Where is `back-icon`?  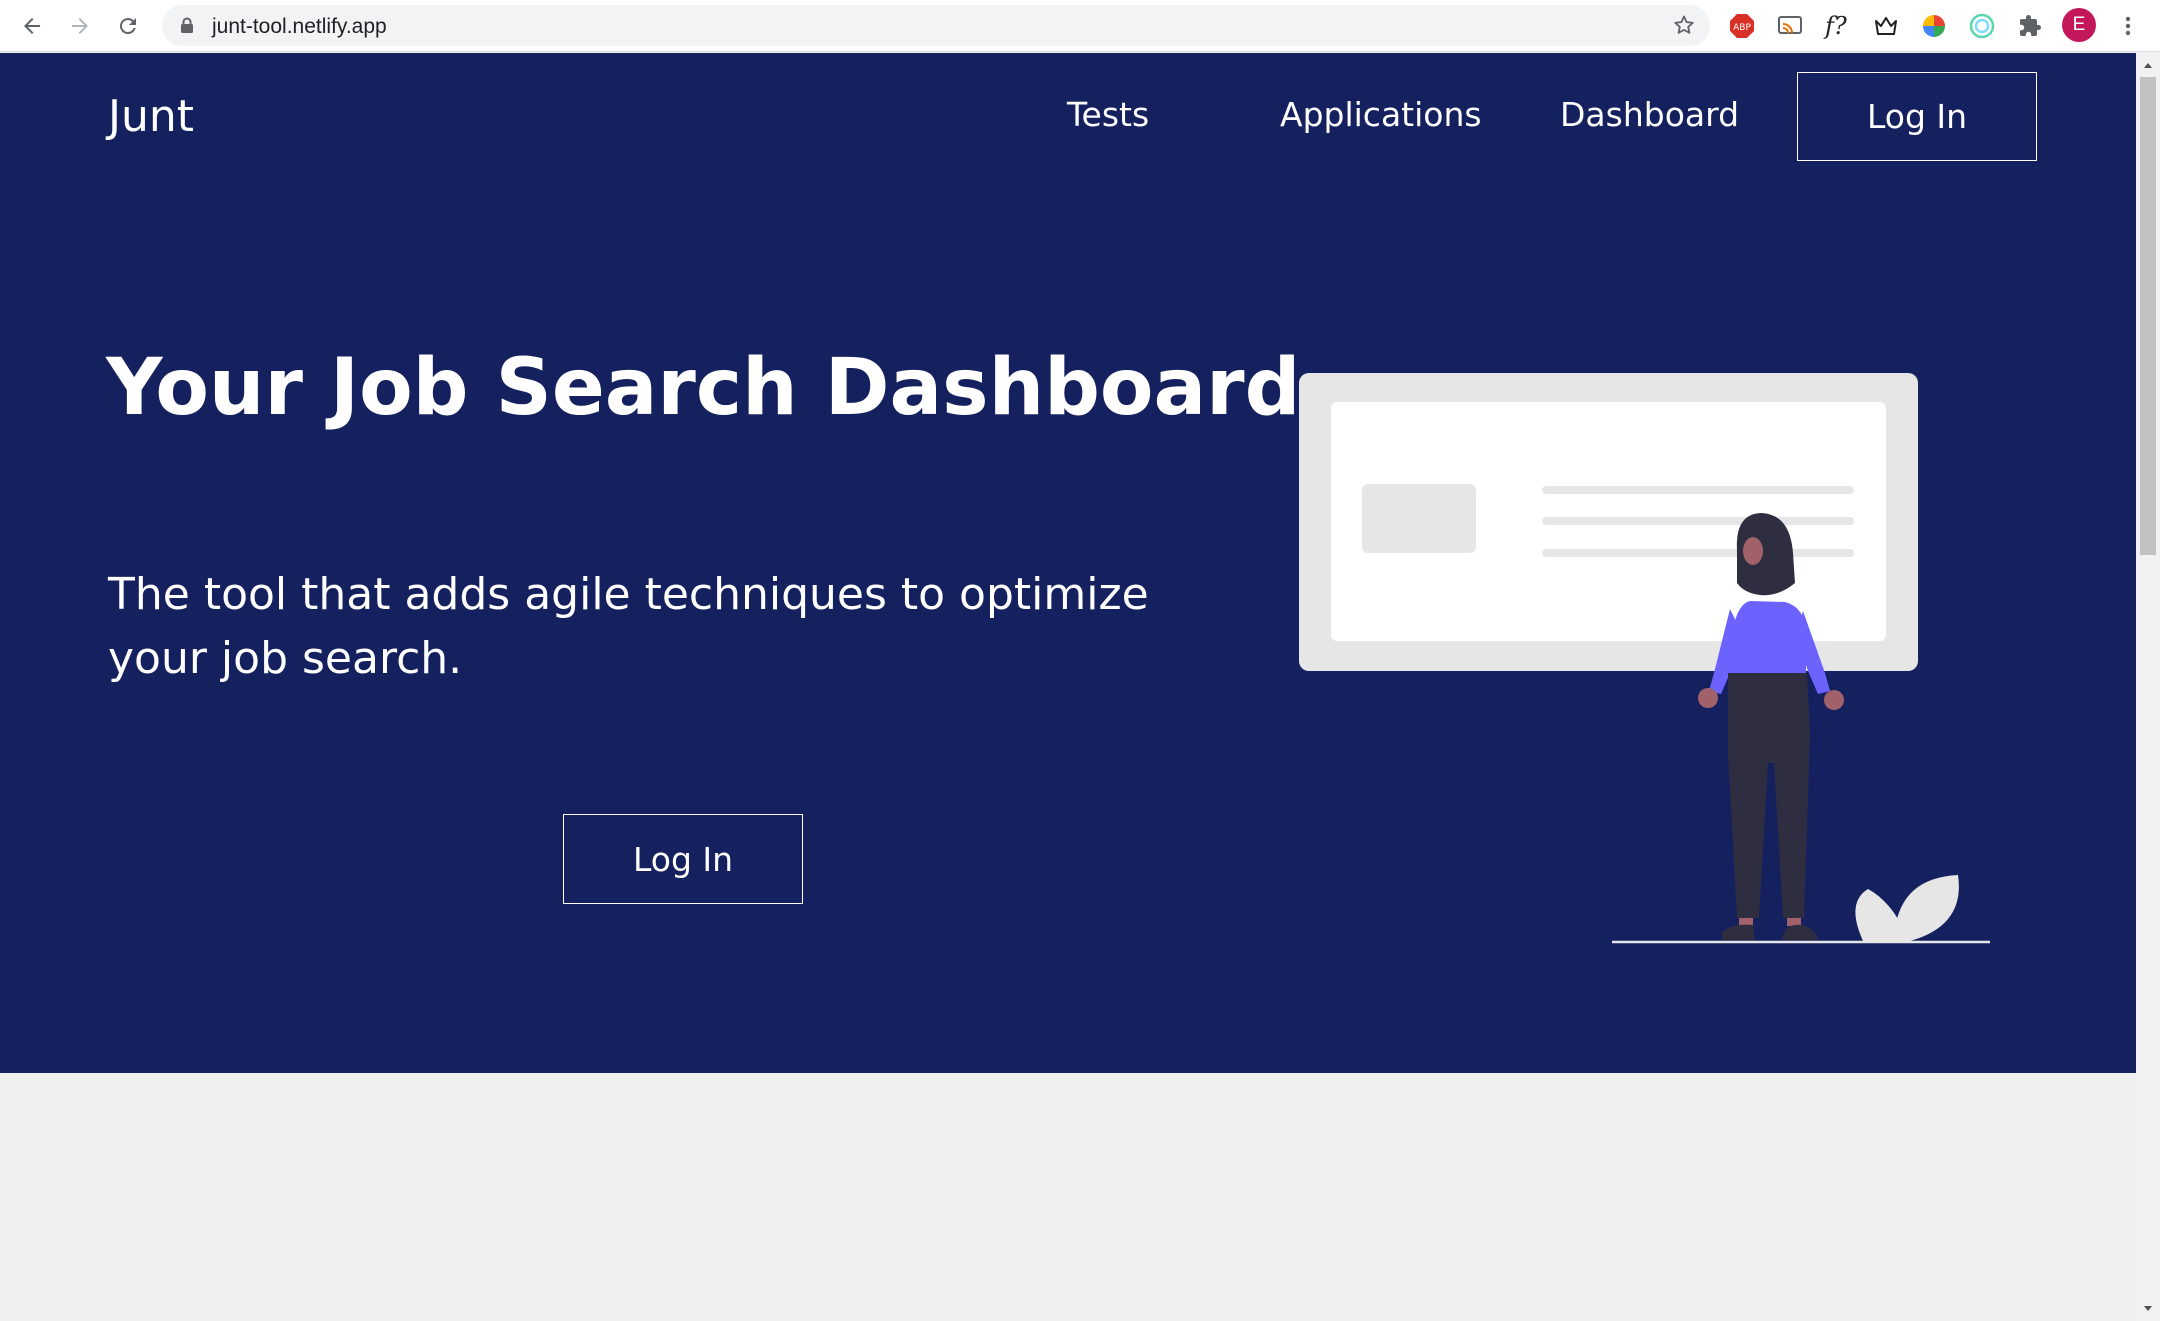
back-icon is located at coordinates (32, 26).